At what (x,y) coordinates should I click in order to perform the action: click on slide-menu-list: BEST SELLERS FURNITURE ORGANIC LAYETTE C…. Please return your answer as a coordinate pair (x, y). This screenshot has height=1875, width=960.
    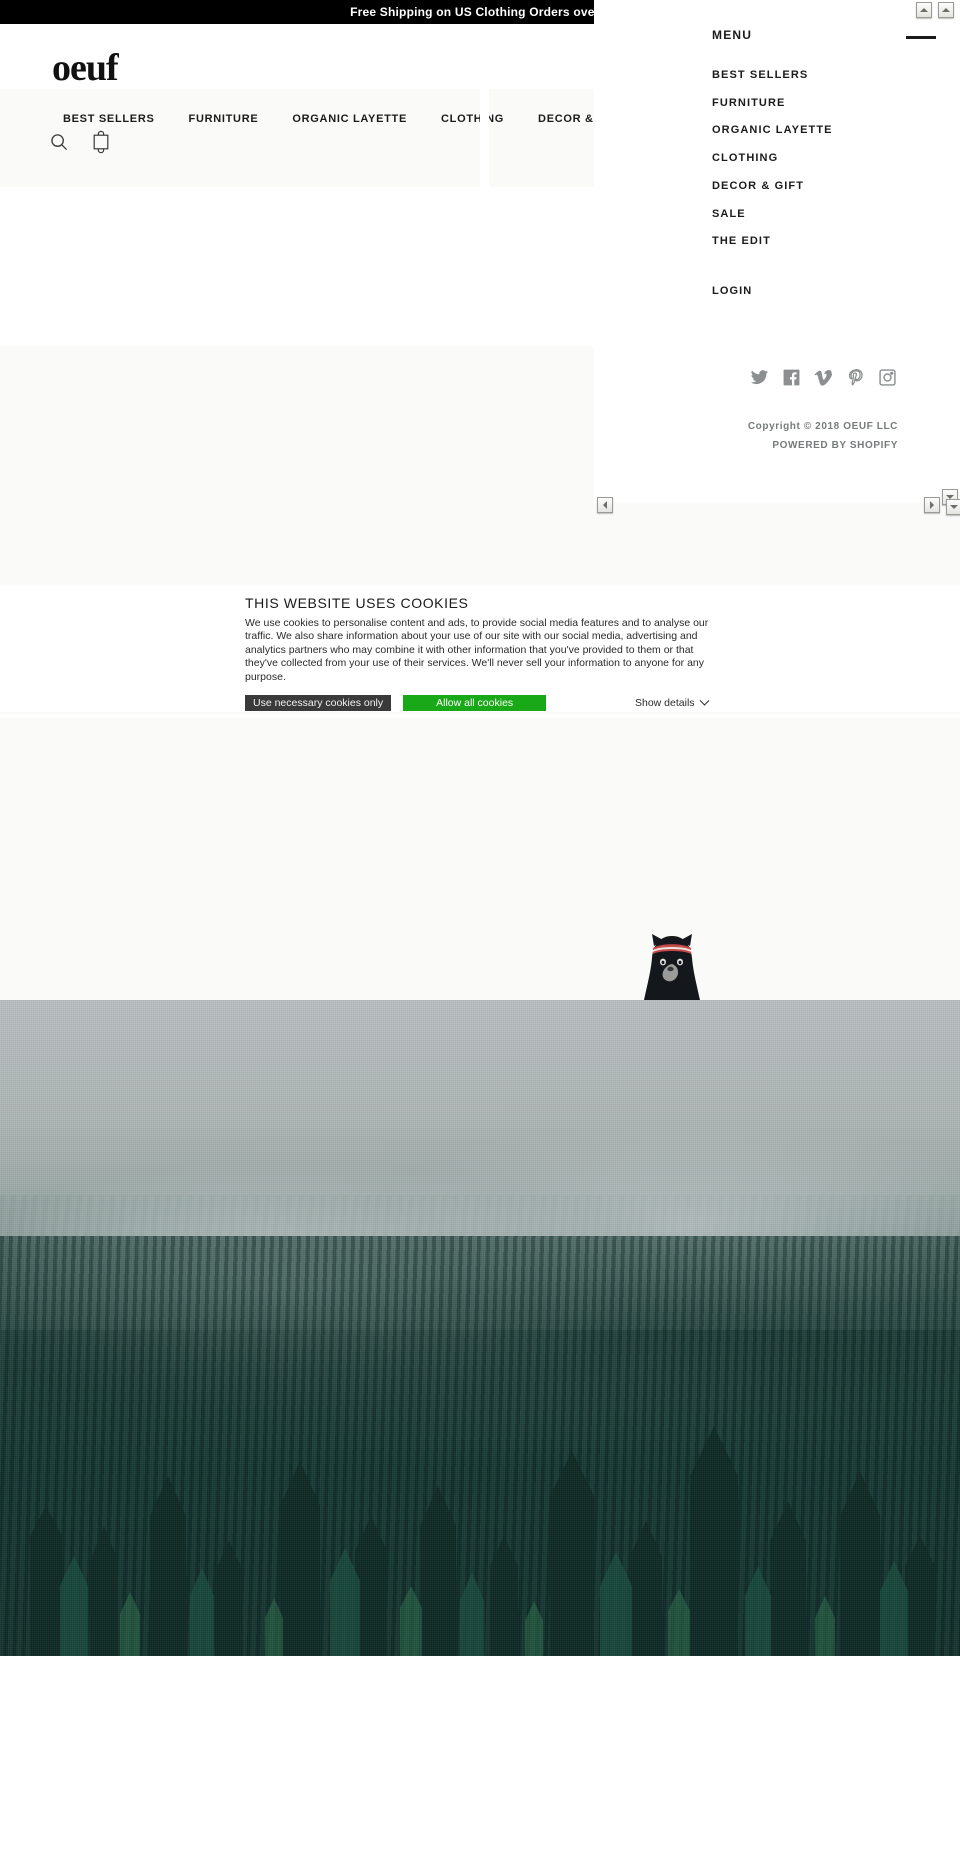
    Looking at the image, I should click on (772, 159).